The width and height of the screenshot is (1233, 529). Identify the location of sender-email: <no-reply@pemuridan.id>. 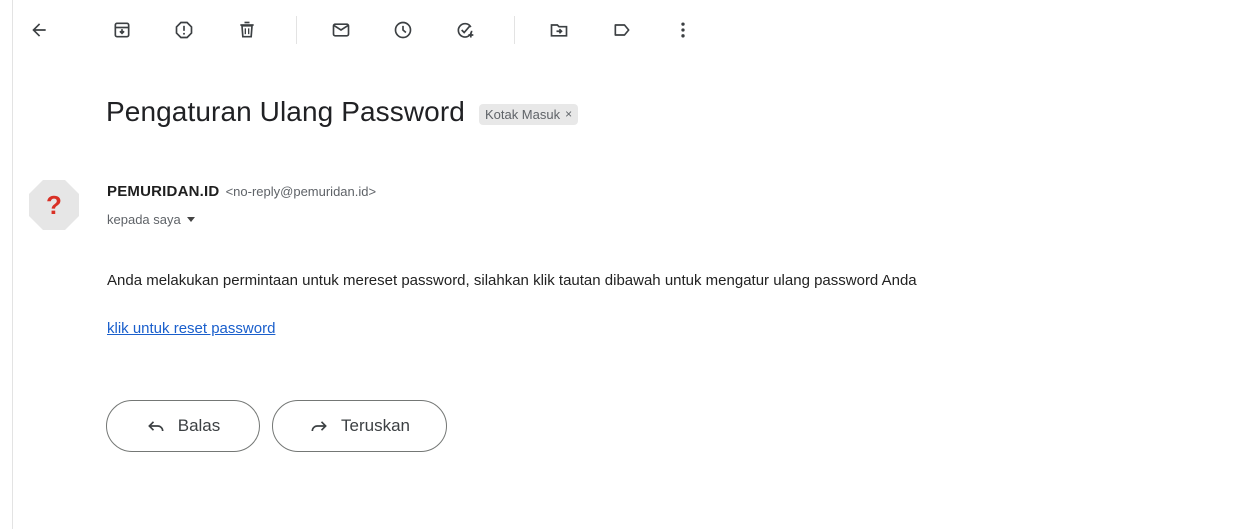
(301, 191).